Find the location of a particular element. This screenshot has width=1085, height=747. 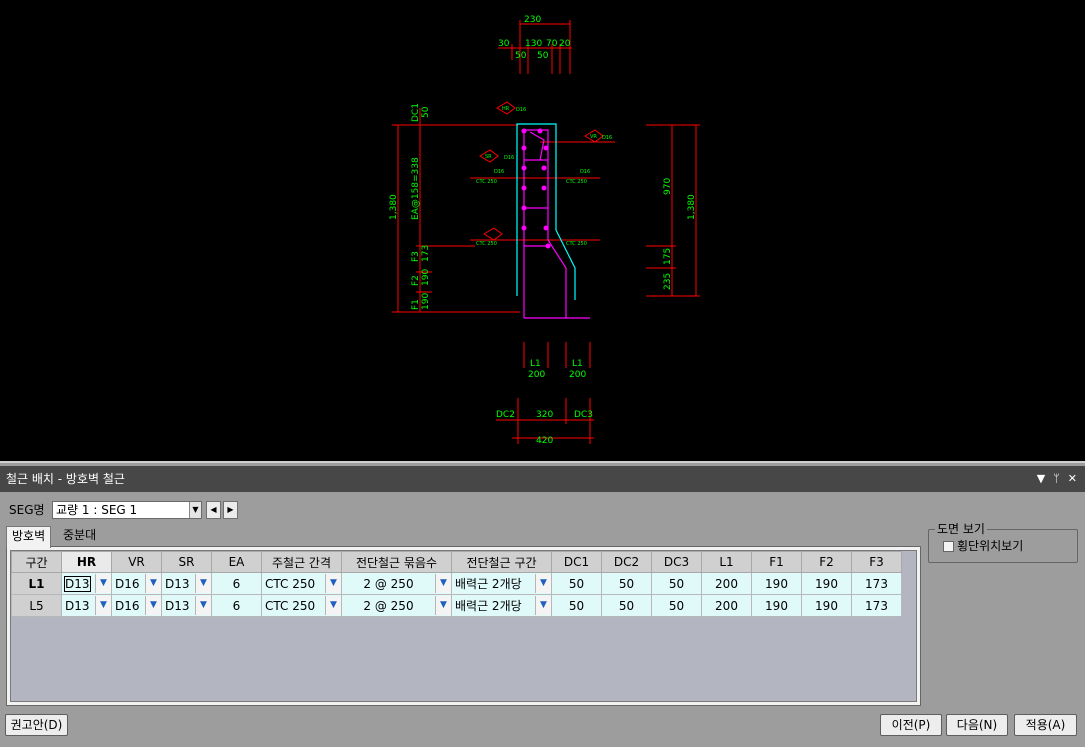

apply-button: 적용(A) is located at coordinates (1045, 725).